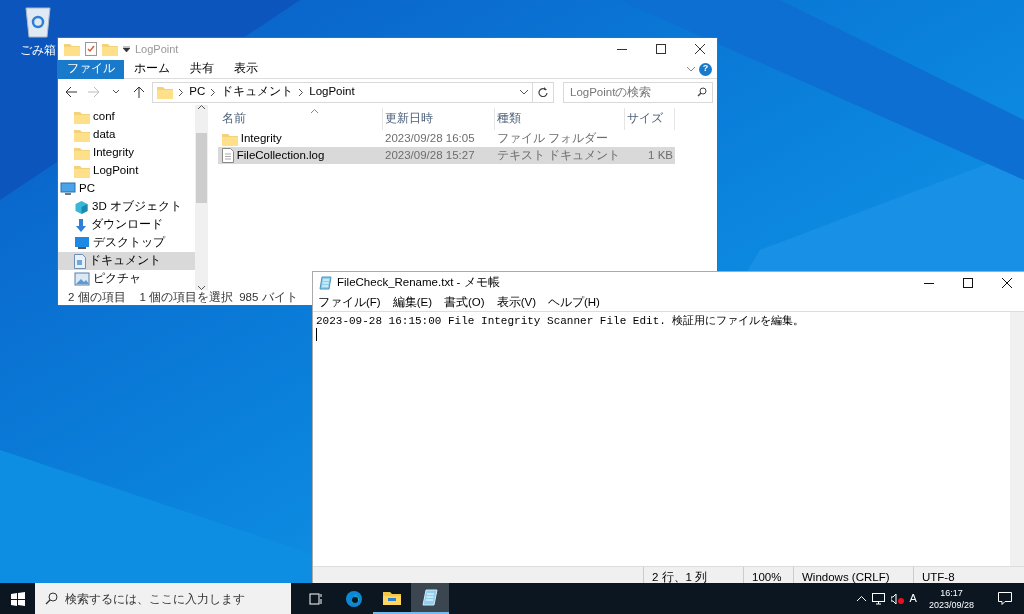  Describe the element at coordinates (68, 189) in the screenshot. I see `computer-icon` at that location.